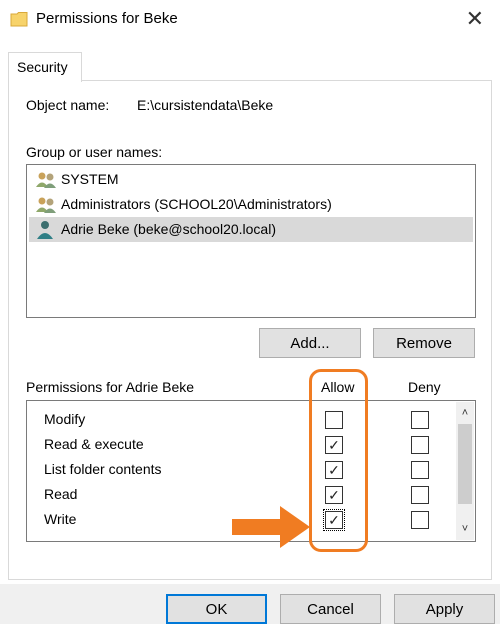  What do you see at coordinates (90, 179) in the screenshot?
I see `list-item-label: SYSTEM` at bounding box center [90, 179].